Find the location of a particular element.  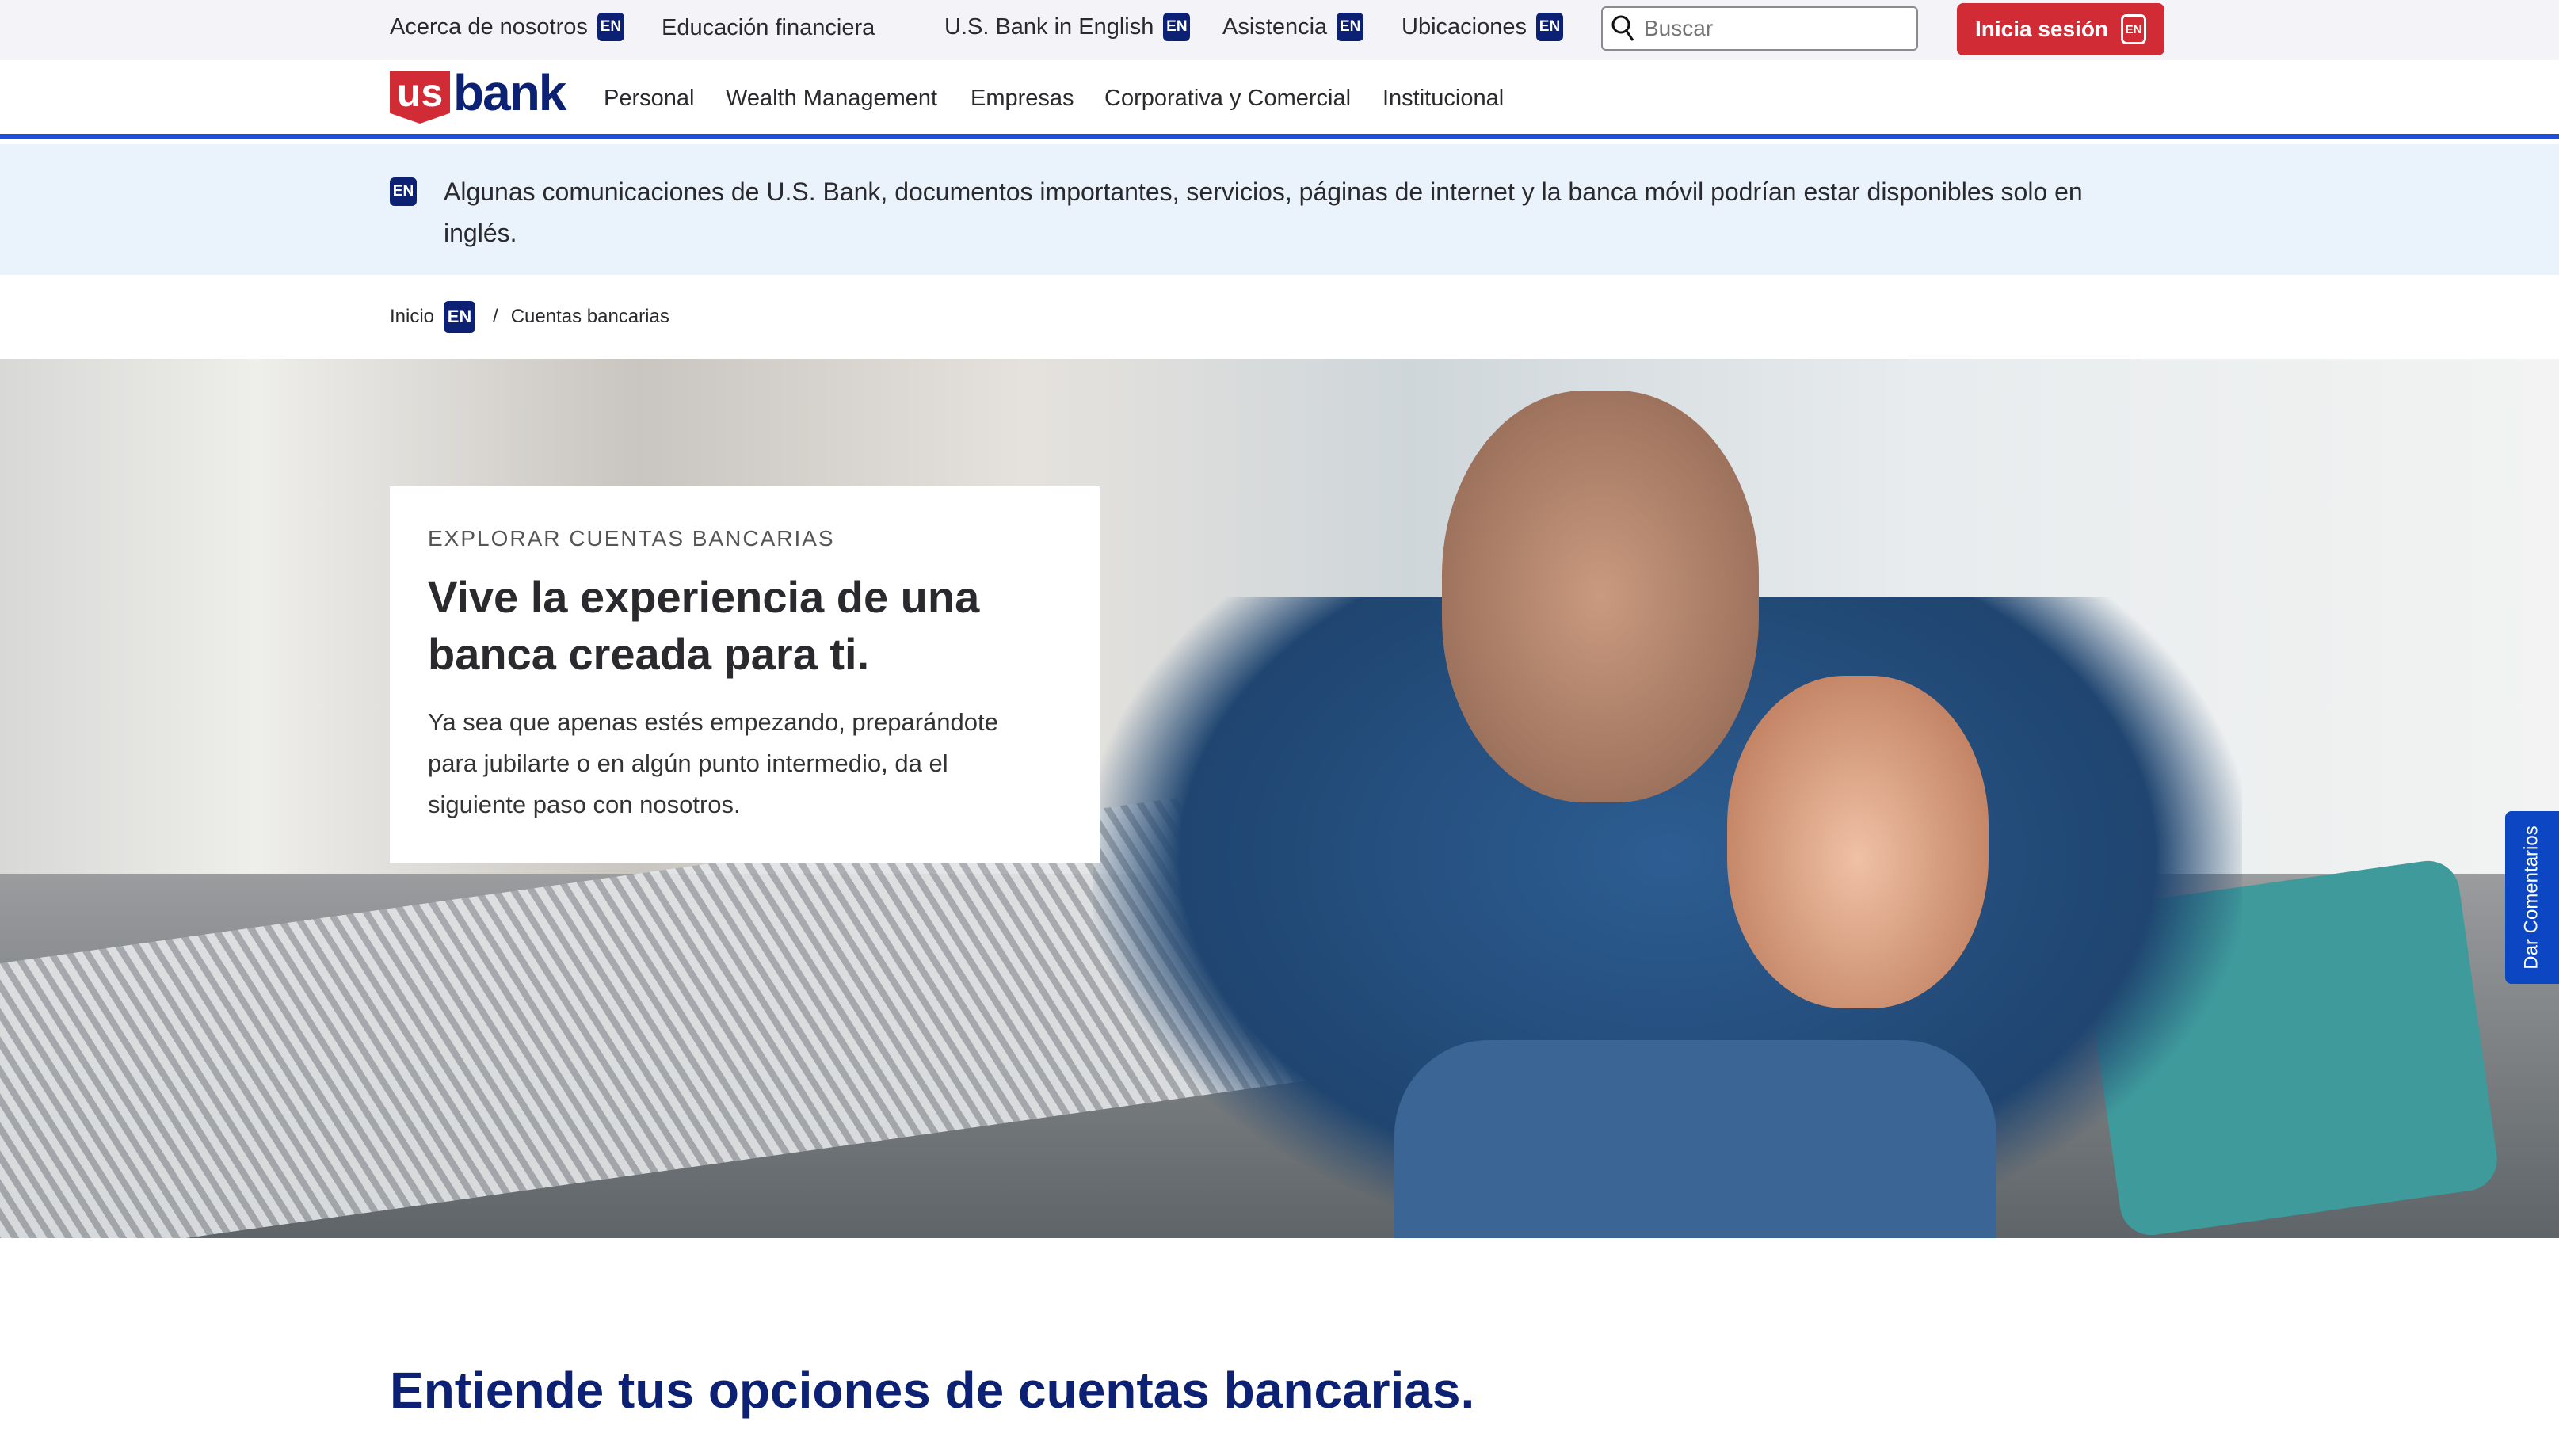

link-label: Educación financiera is located at coordinates (768, 27).